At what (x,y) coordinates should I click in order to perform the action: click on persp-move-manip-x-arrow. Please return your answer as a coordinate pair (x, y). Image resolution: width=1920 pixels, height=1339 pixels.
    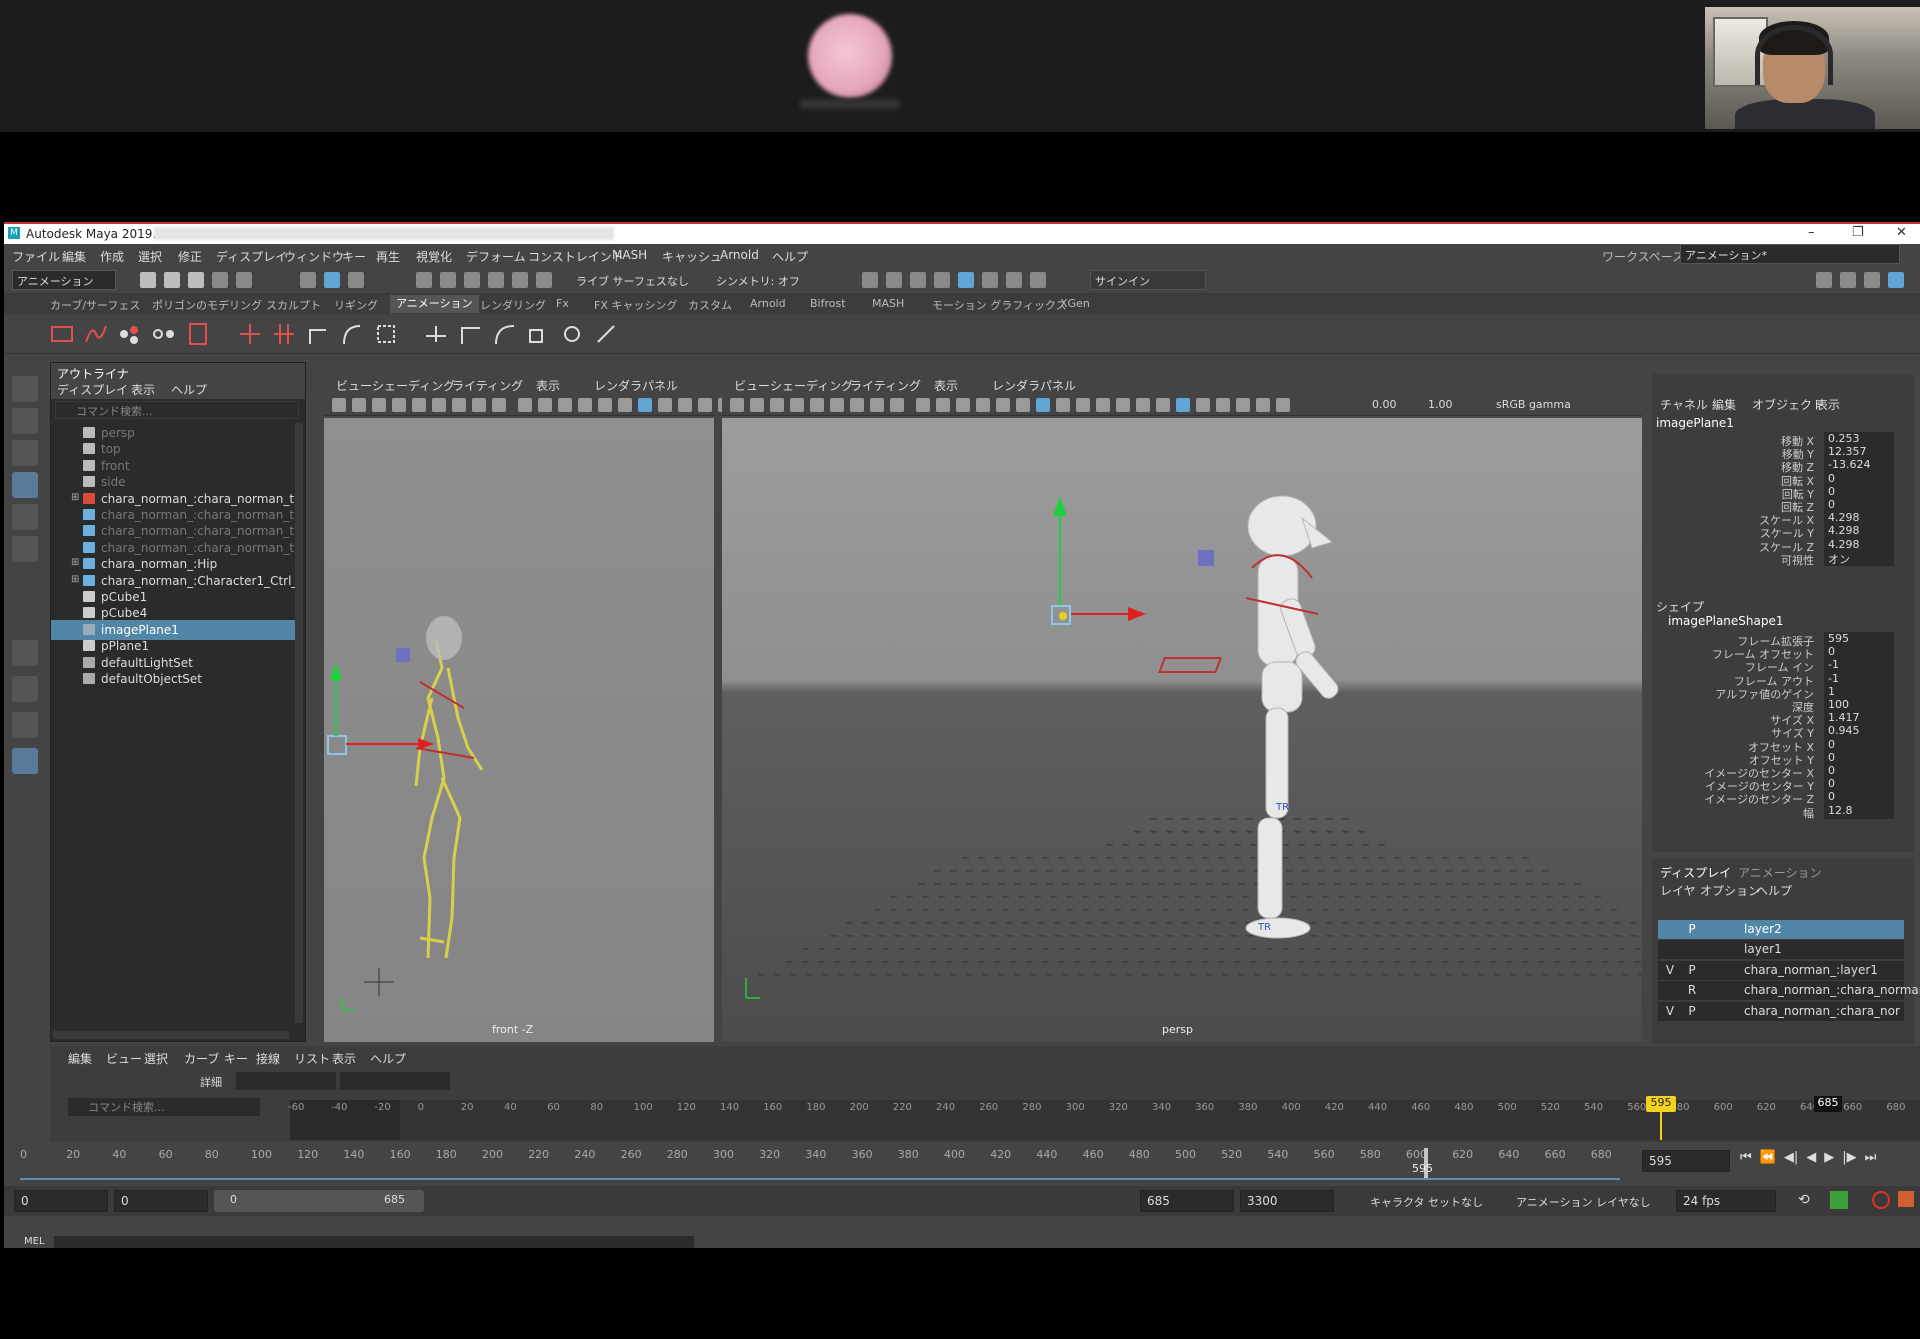
    Looking at the image, I should click on (1137, 614).